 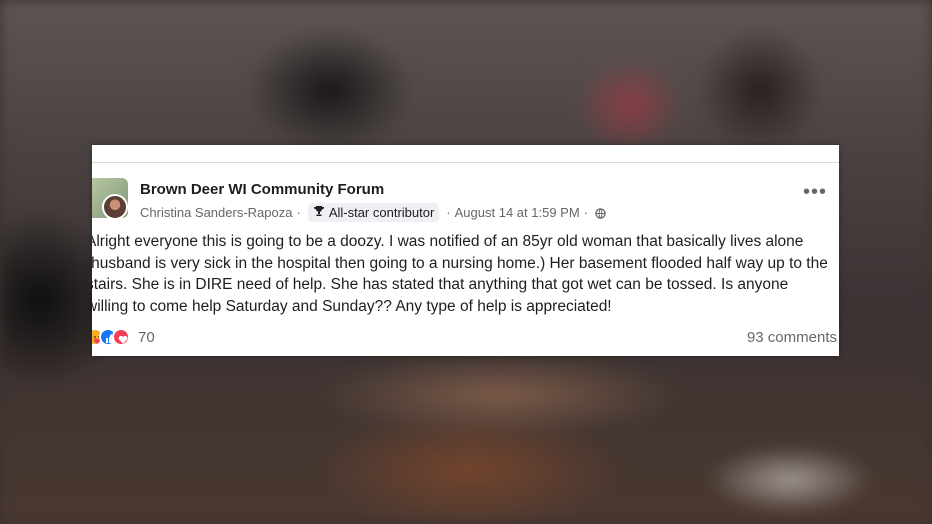 I want to click on contributor-badge: All-star contributor, so click(x=373, y=212).